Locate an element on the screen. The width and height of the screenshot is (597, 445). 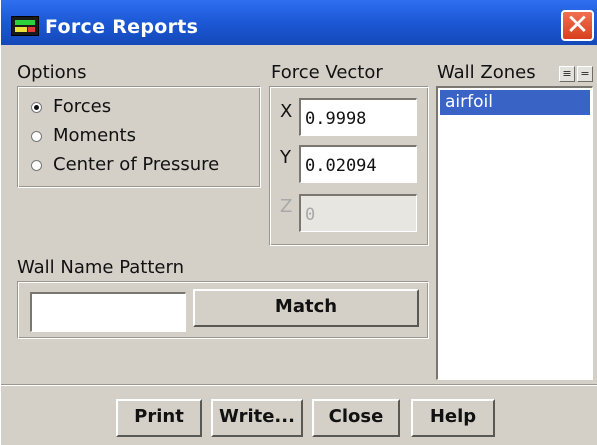
wall-name-pattern-input is located at coordinates (108, 312).